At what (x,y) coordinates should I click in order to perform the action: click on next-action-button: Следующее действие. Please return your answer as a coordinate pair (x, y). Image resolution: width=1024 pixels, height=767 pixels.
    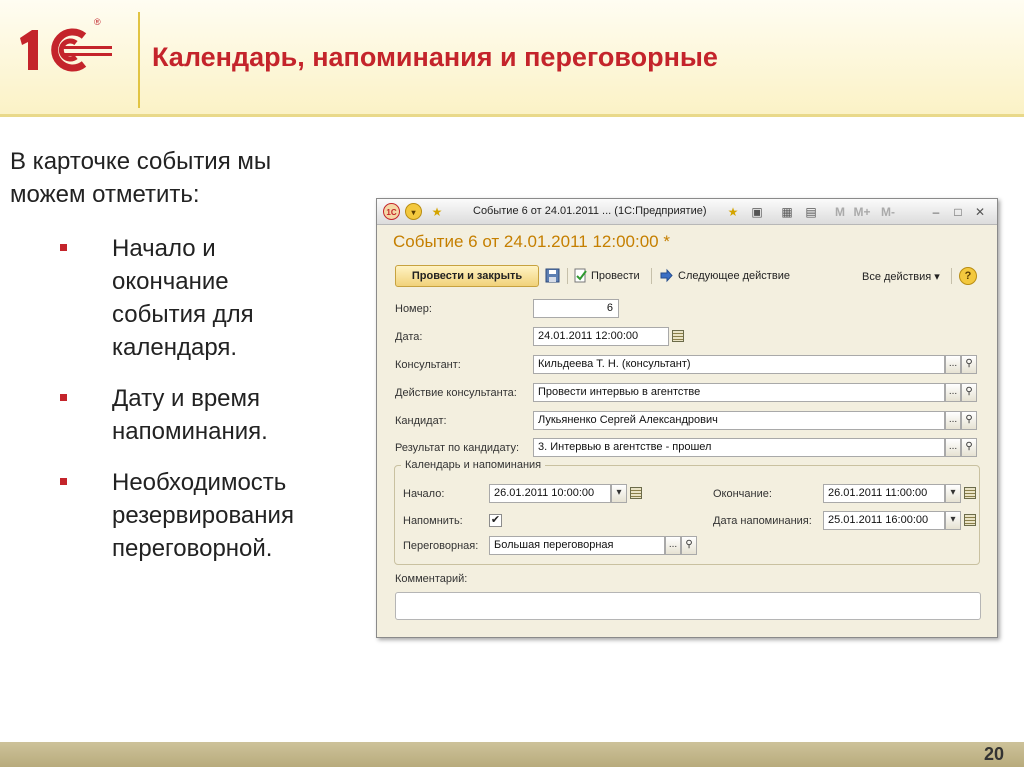
    Looking at the image, I should click on (734, 276).